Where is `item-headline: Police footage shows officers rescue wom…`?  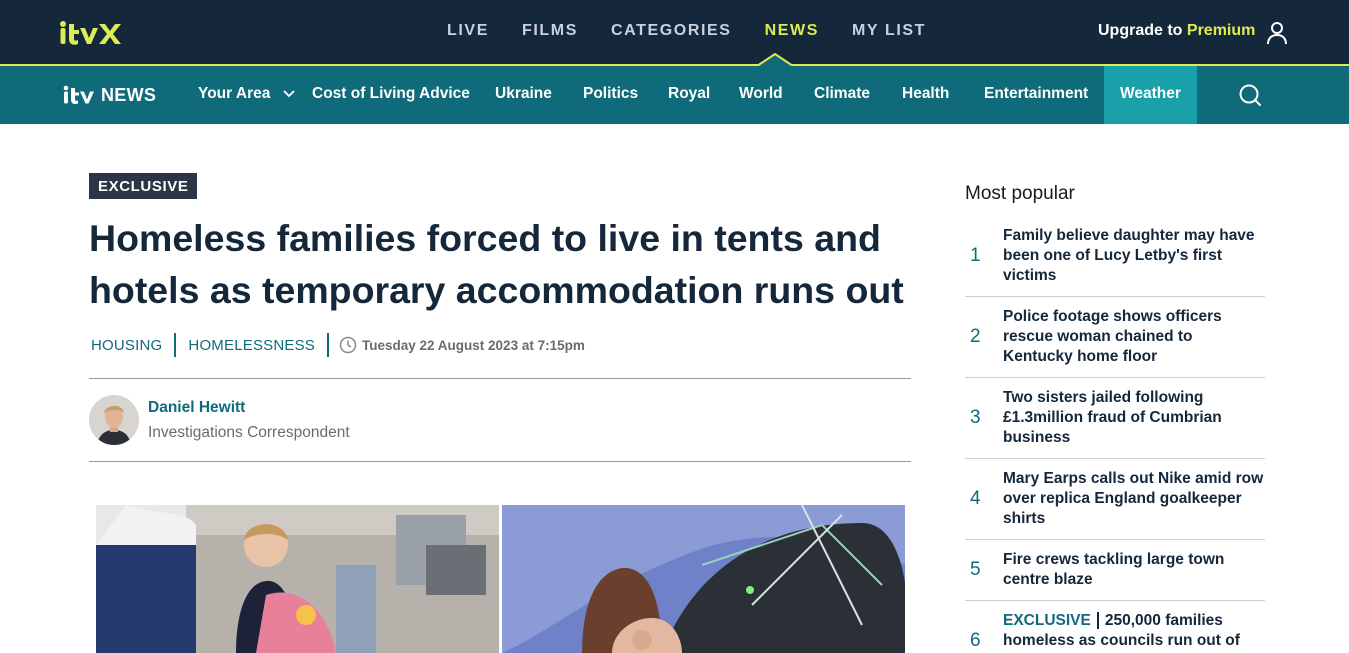
item-headline: Police footage shows officers rescue wom… is located at coordinates (1112, 336).